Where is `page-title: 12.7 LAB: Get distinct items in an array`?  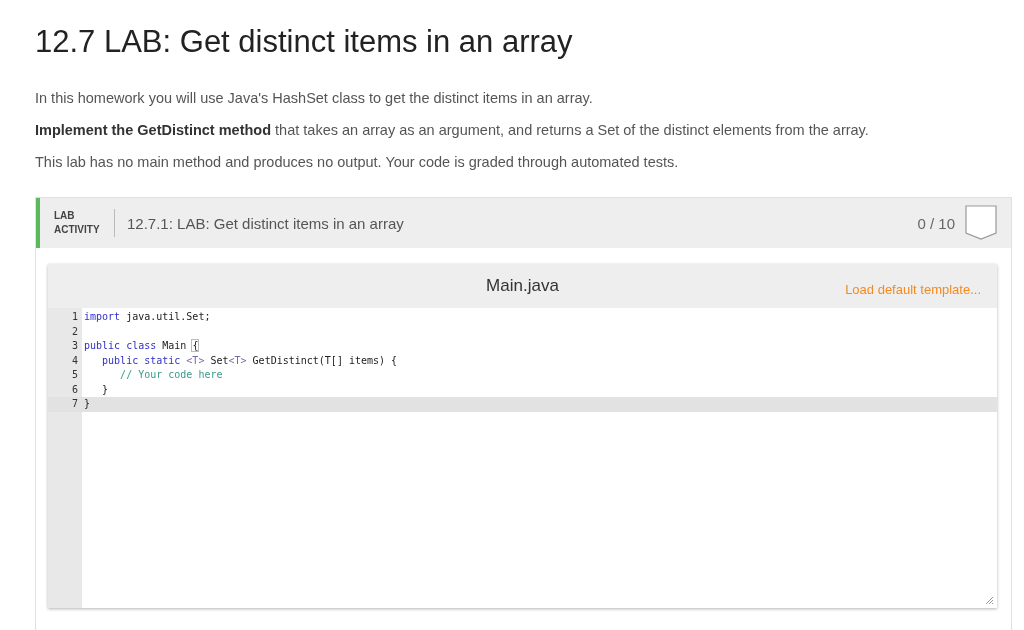 page-title: 12.7 LAB: Get distinct items in an array is located at coordinates (304, 42).